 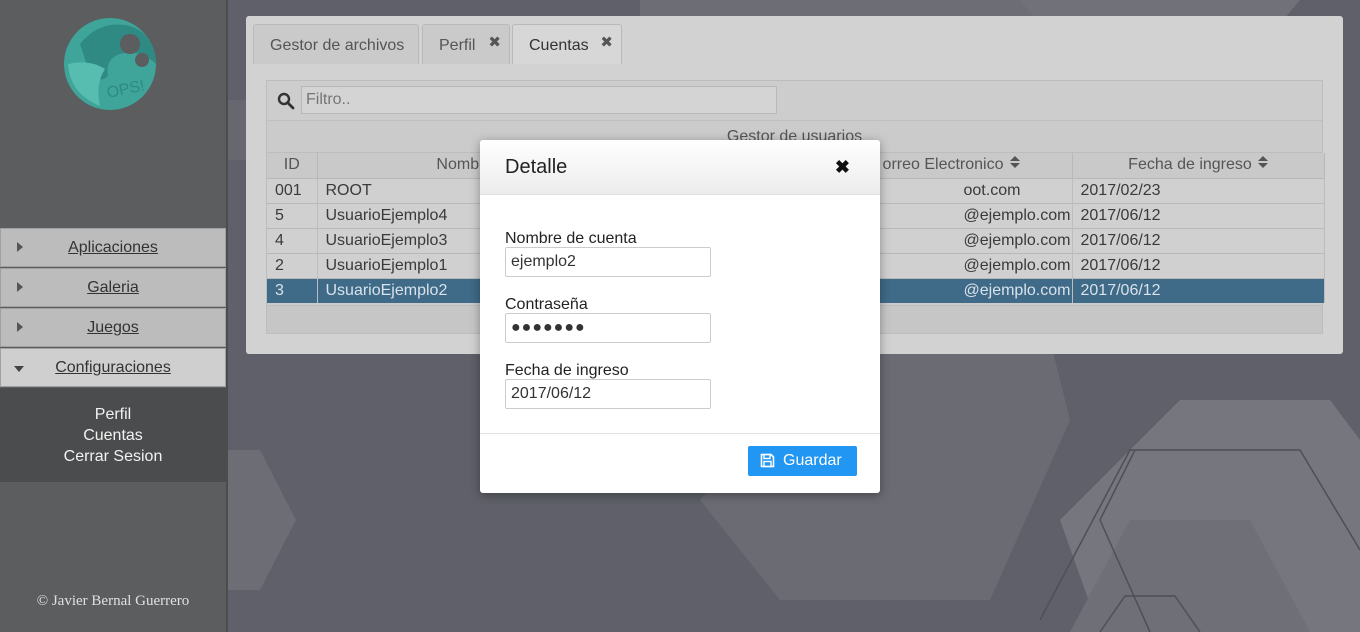 I want to click on cell-id: 4, so click(x=292, y=240).